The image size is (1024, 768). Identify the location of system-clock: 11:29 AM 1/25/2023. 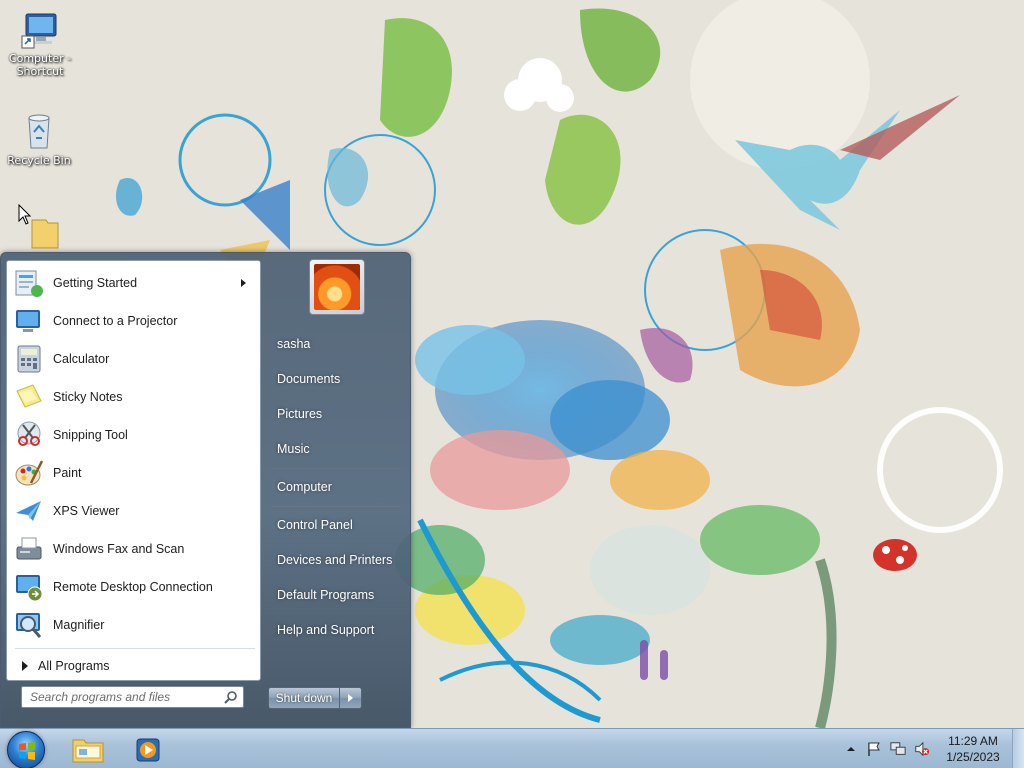
(973, 749).